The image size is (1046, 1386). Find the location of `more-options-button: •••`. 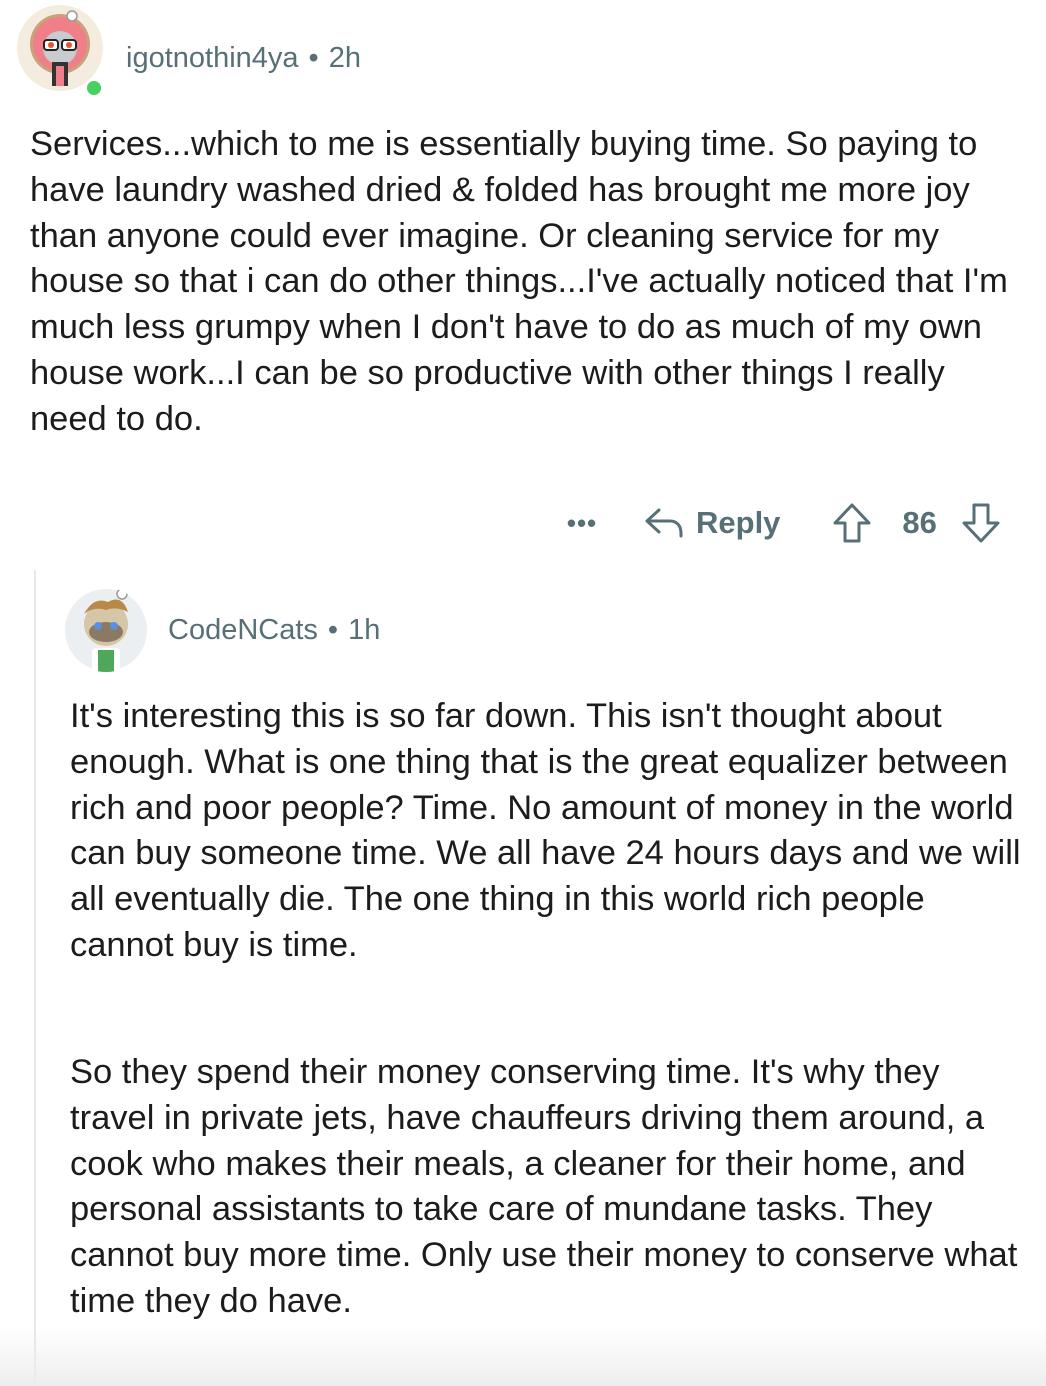

more-options-button: ••• is located at coordinates (582, 523).